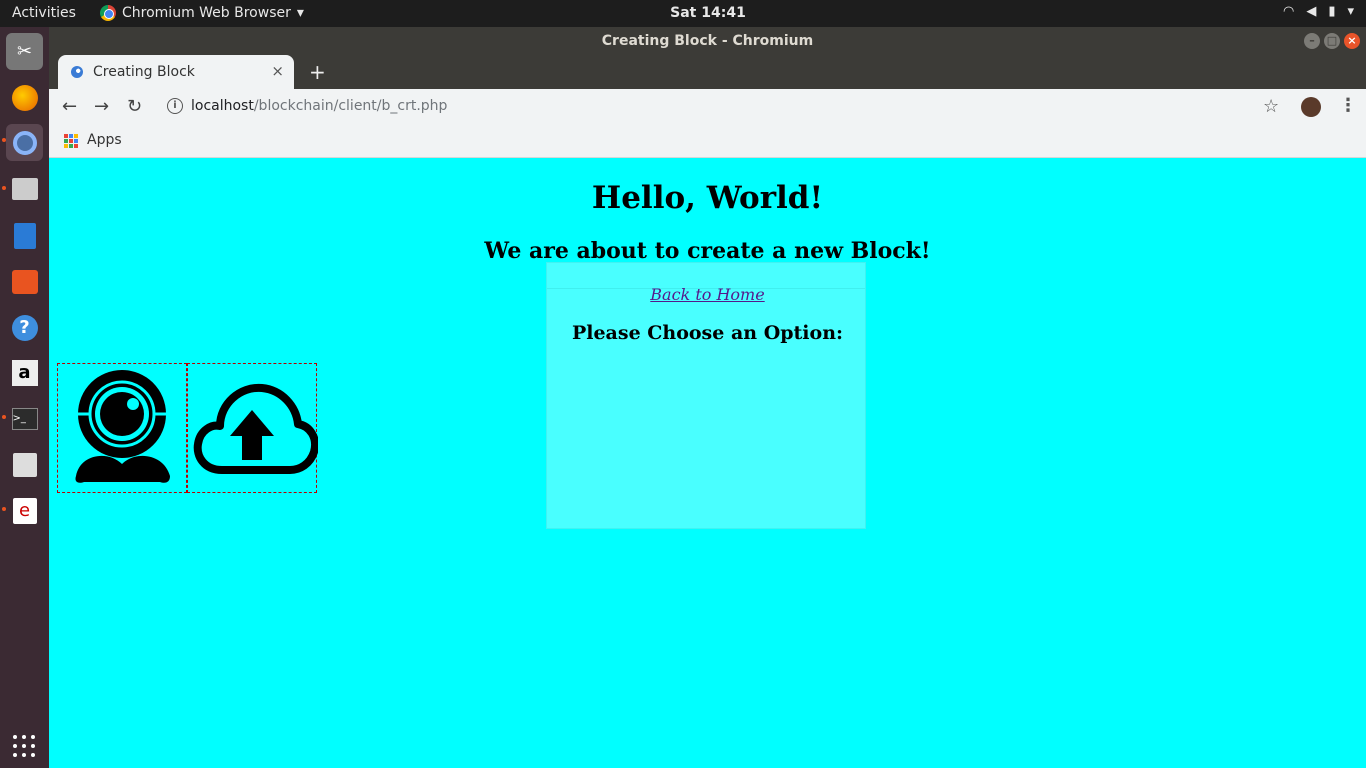 The image size is (1366, 768). I want to click on terminal-icon: >_, so click(24, 418).